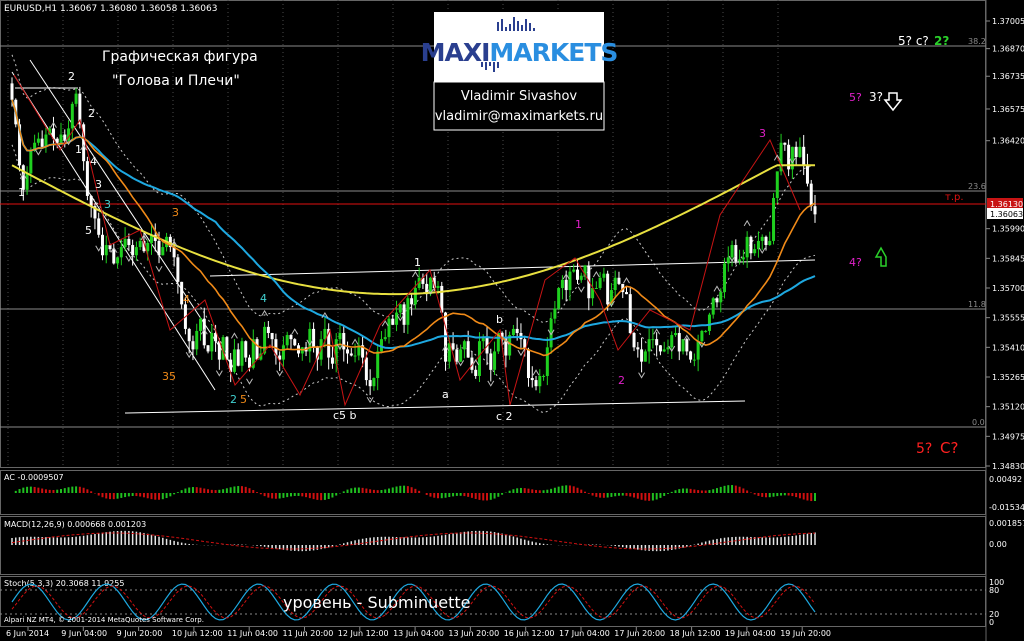 This screenshot has height=641, width=1024. I want to click on wave-label: b, so click(499, 319).